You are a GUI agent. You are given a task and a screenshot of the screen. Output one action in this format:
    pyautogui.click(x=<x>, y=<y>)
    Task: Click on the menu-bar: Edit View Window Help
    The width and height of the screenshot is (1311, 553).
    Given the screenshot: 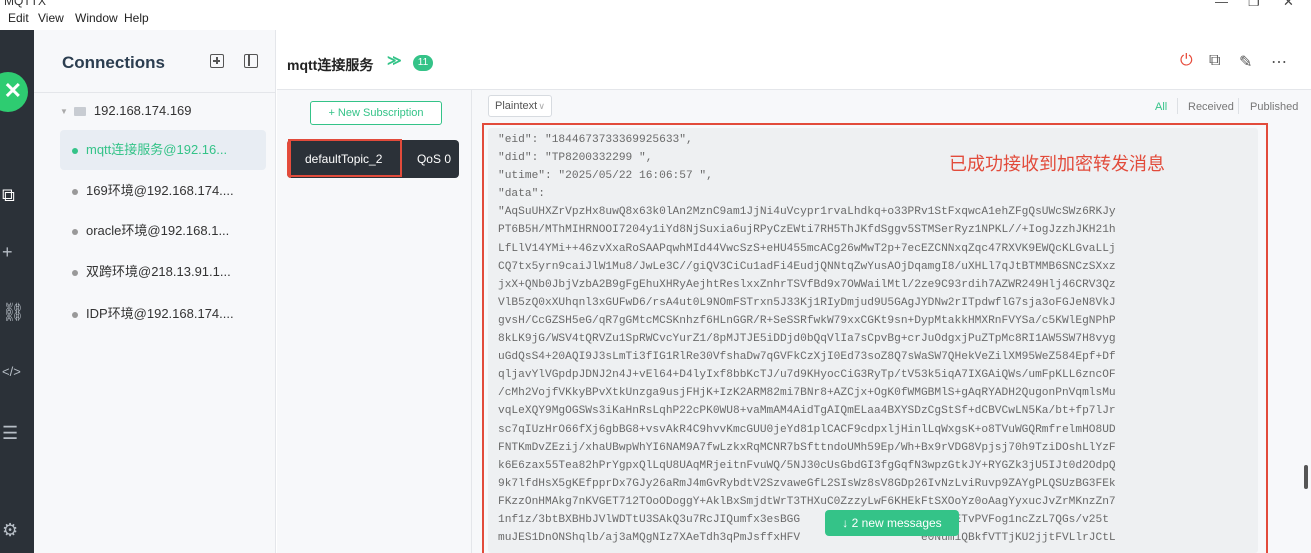 What is the action you would take?
    pyautogui.click(x=655, y=19)
    